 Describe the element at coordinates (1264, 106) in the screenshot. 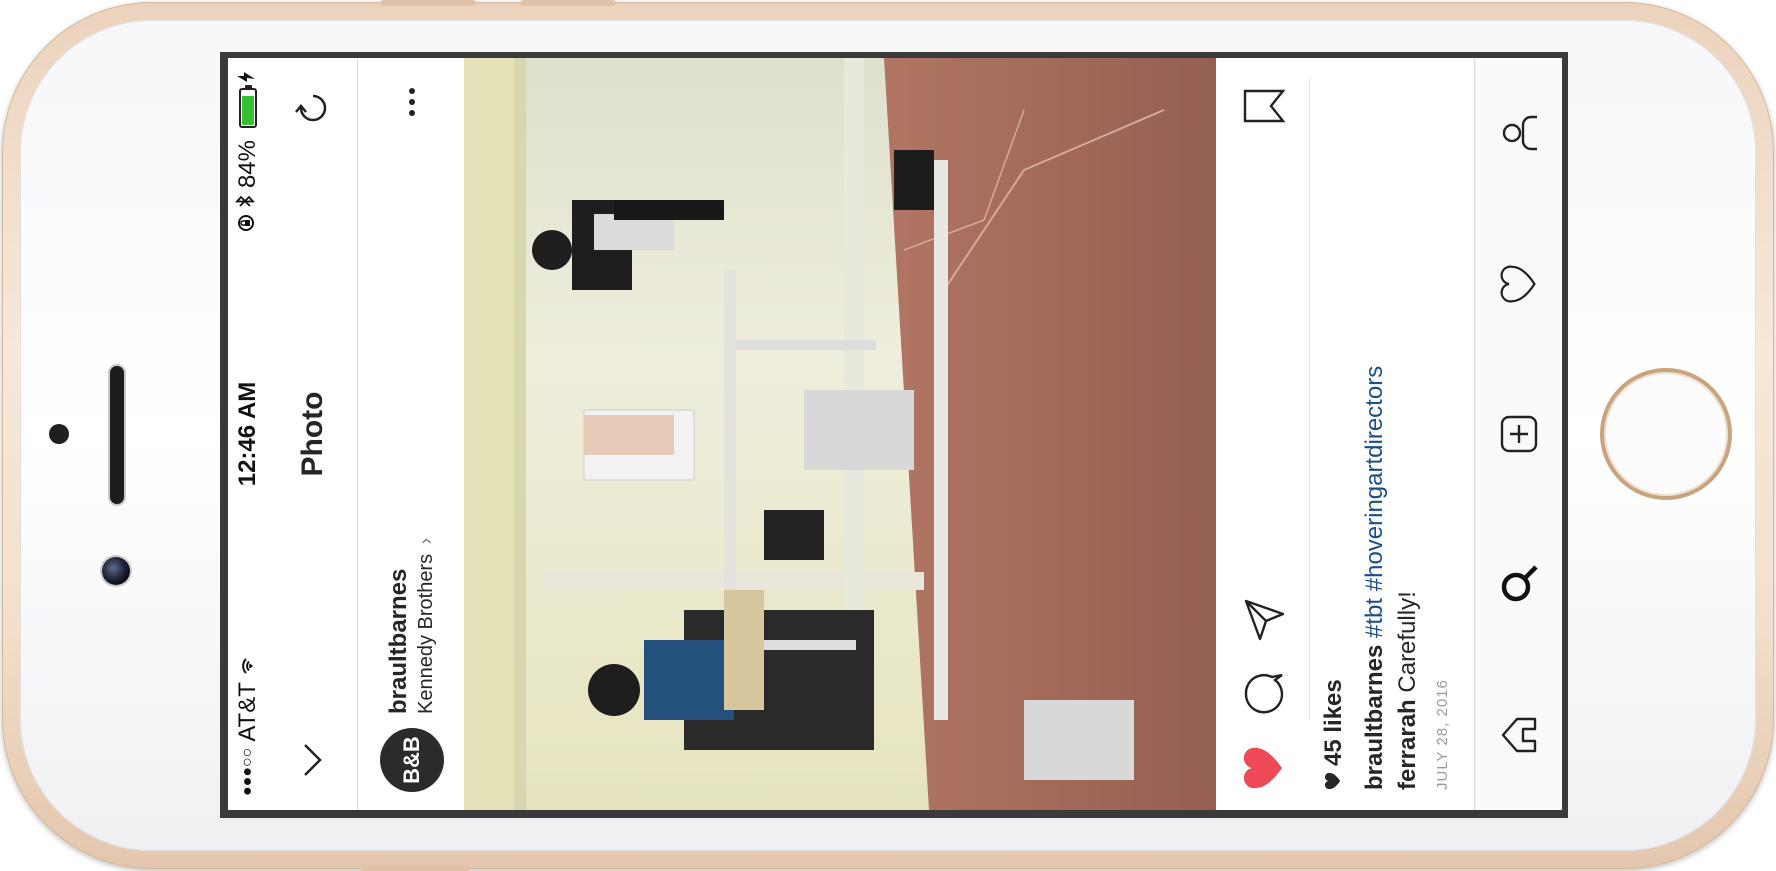

I see `bookmark-button` at that location.